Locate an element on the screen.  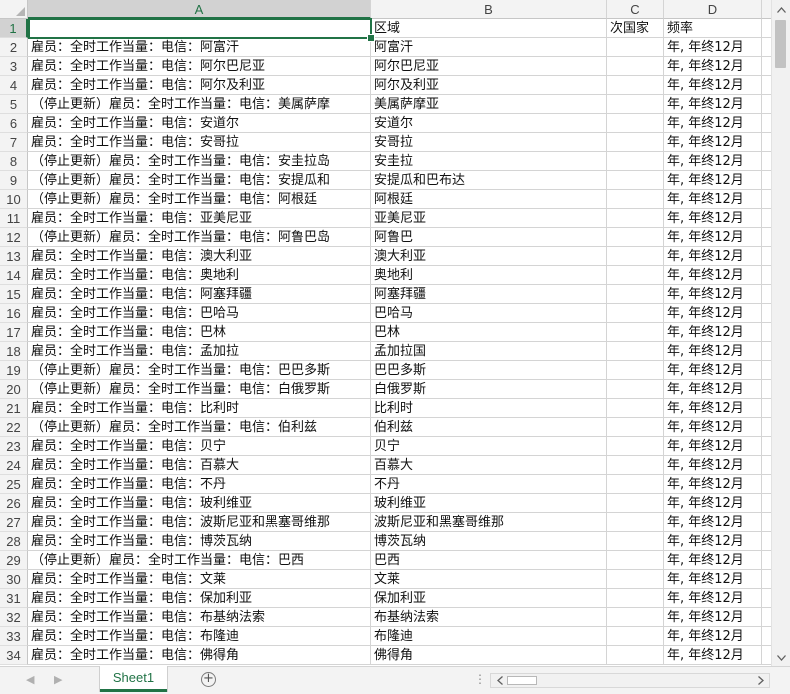
cell-b17: 巴林 is located at coordinates (489, 332).